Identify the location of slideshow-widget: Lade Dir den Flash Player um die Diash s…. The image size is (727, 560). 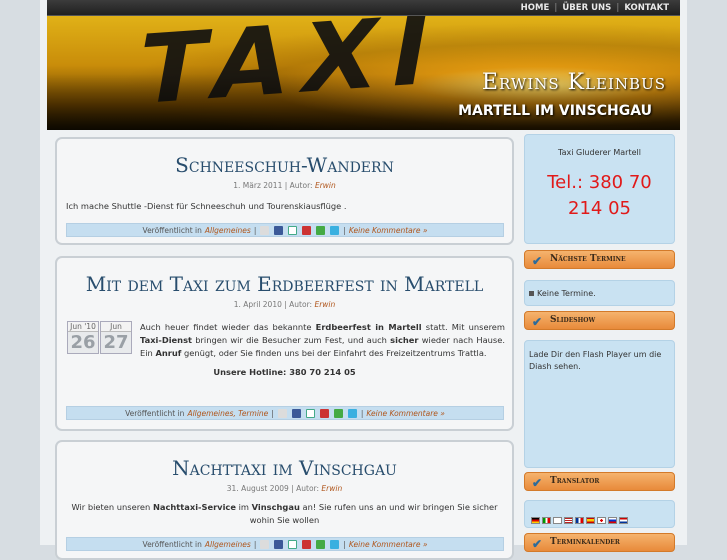
(599, 404).